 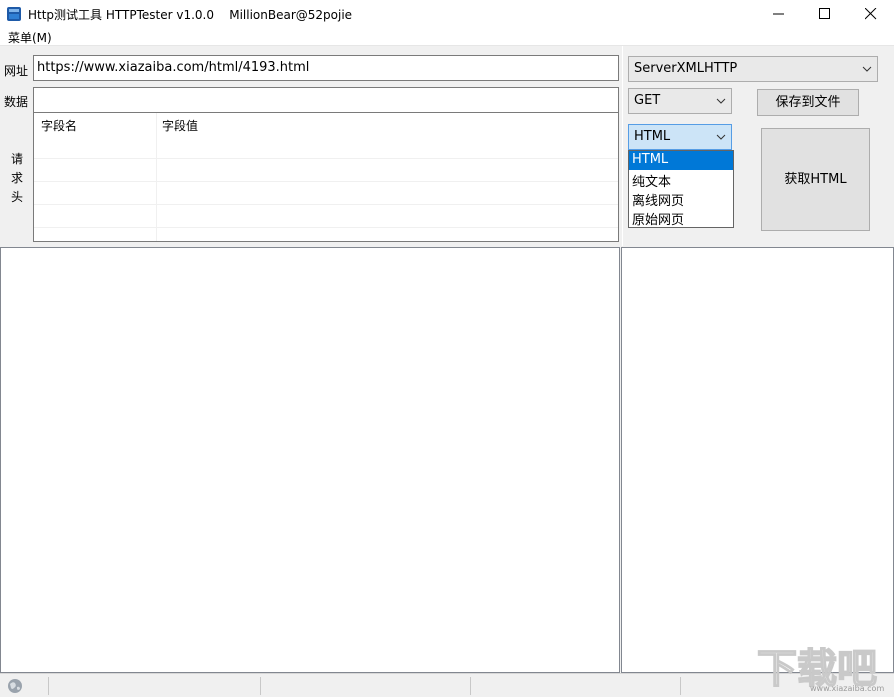 What do you see at coordinates (681, 160) in the screenshot?
I see `format-option-html: HTML` at bounding box center [681, 160].